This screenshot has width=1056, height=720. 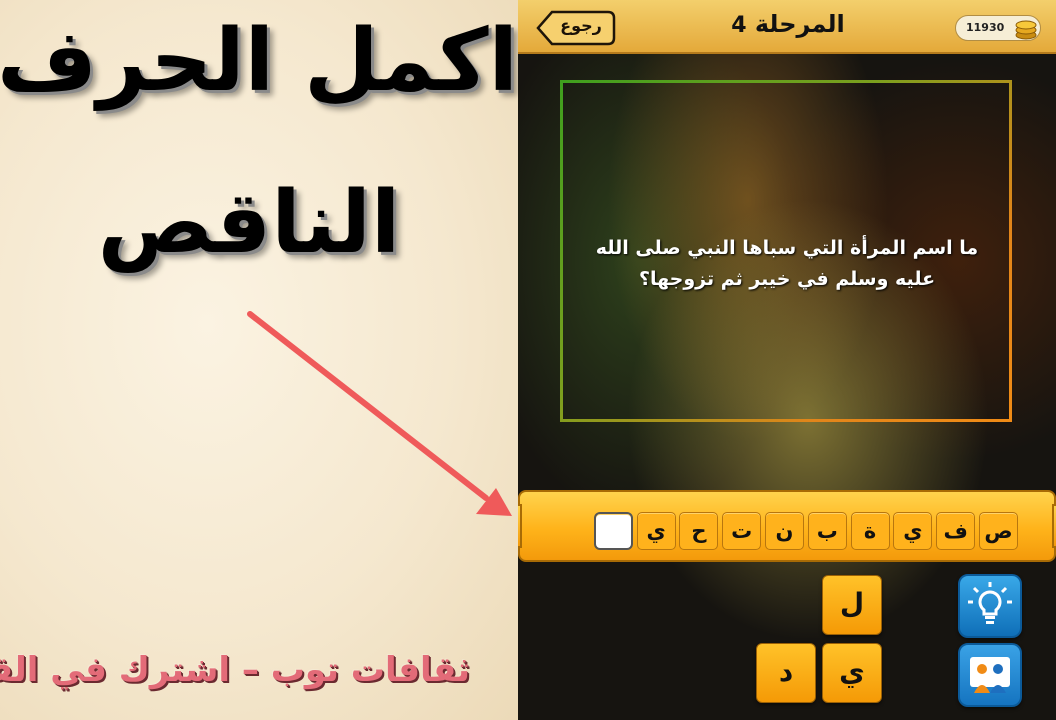 What do you see at coordinates (870, 531) in the screenshot?
I see `answer-slot: ة` at bounding box center [870, 531].